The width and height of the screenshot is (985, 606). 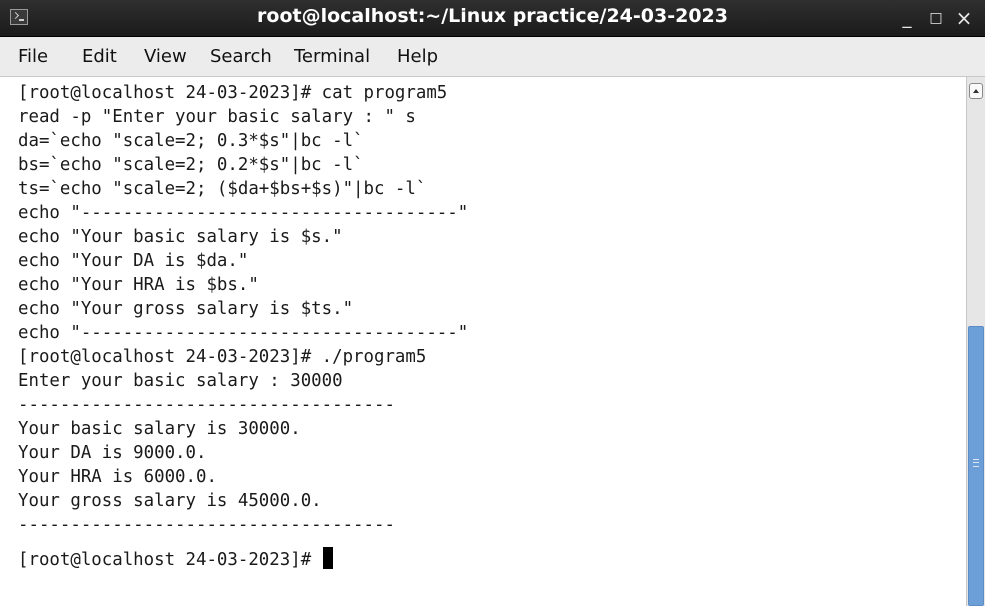 What do you see at coordinates (165, 57) in the screenshot?
I see `menu-view: View` at bounding box center [165, 57].